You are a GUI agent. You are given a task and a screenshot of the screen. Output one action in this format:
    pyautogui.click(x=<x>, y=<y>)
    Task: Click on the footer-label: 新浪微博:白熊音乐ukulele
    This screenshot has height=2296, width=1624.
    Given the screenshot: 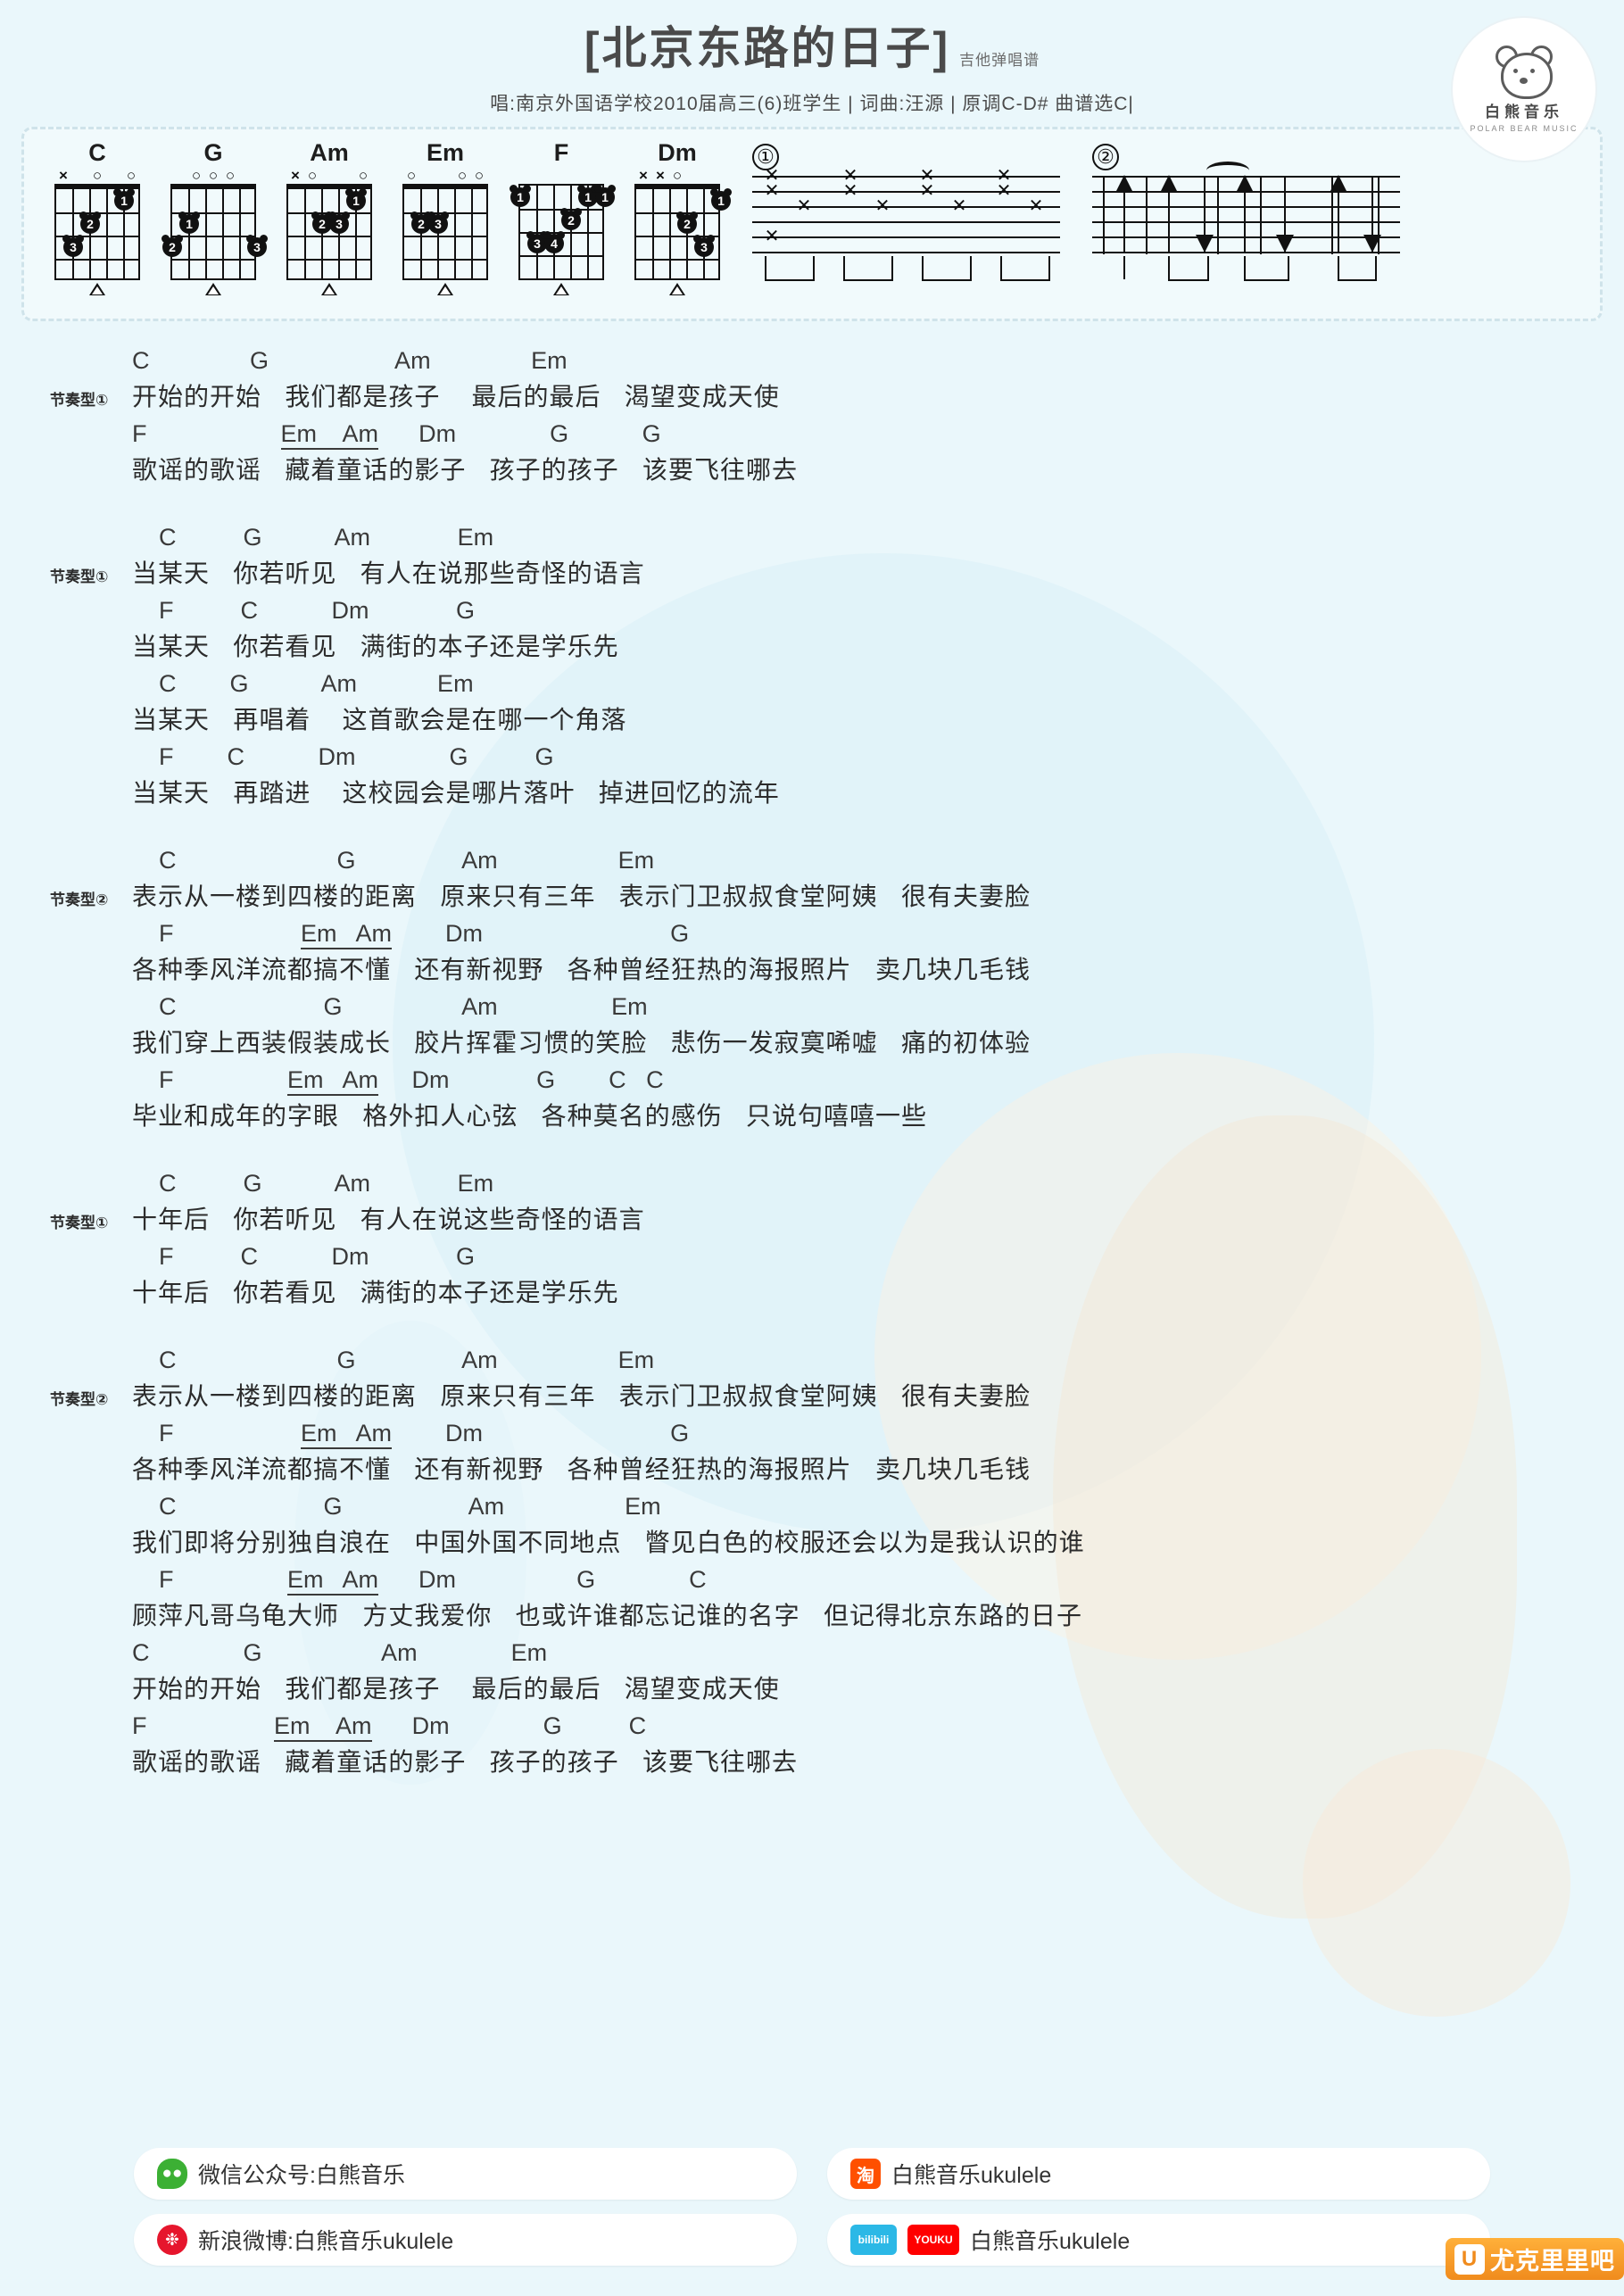 What is the action you would take?
    pyautogui.click(x=326, y=2241)
    